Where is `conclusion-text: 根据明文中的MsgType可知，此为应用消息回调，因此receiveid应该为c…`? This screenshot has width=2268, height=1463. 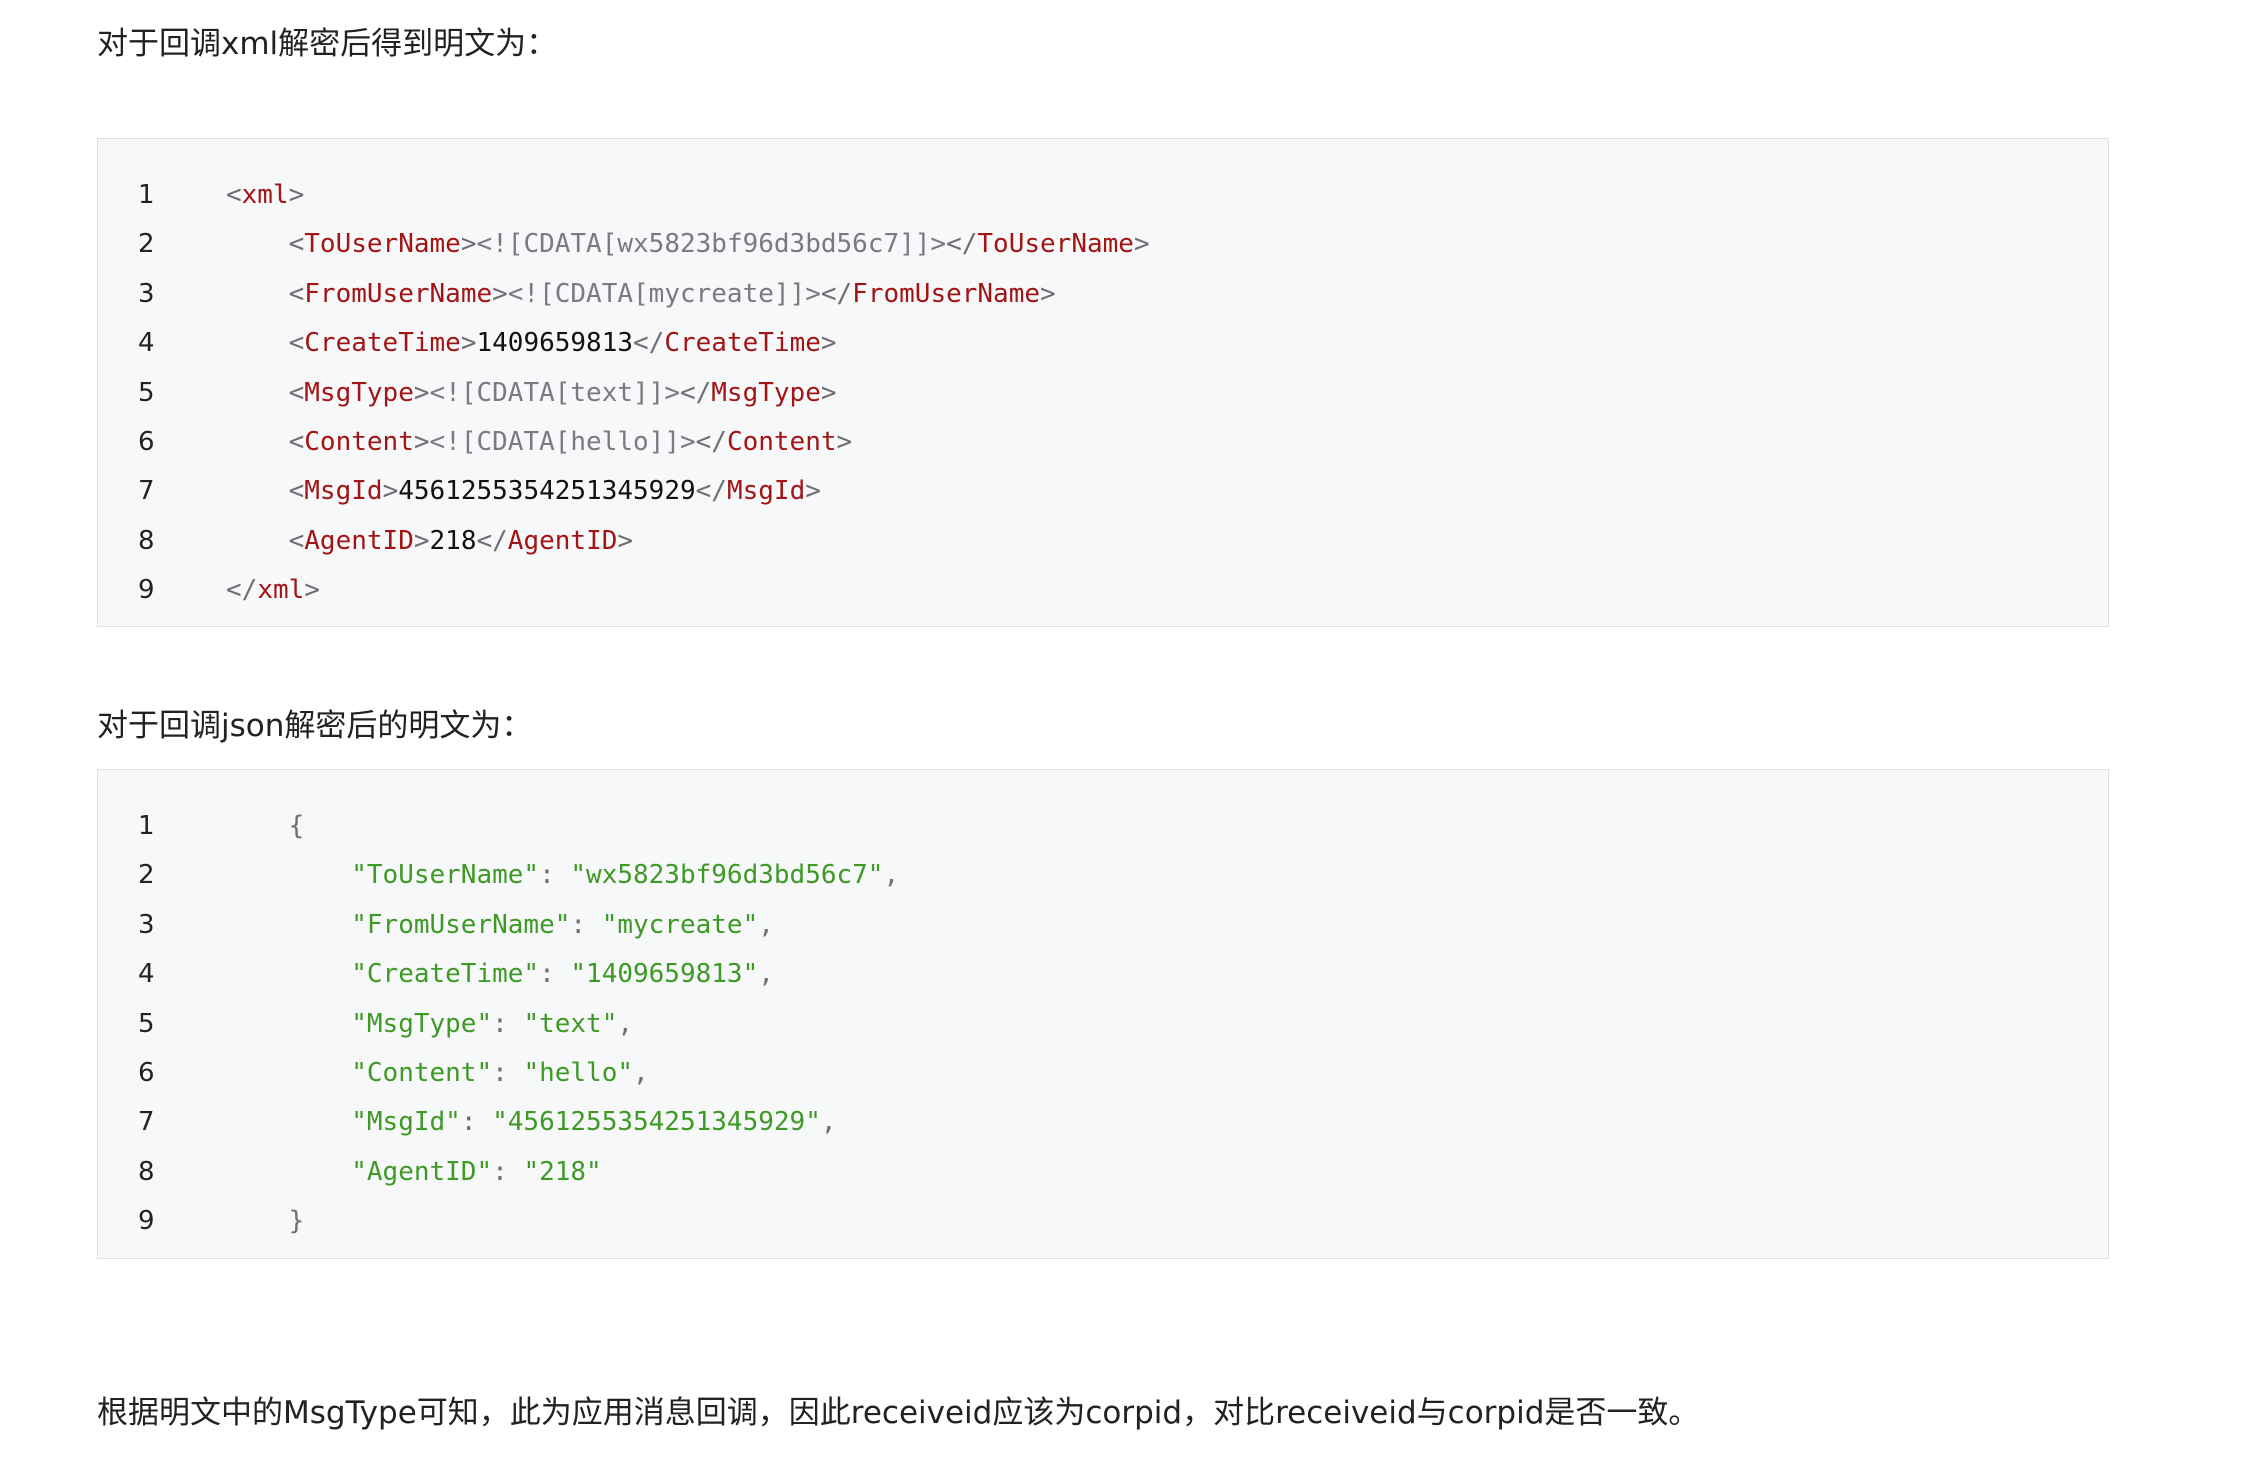 conclusion-text: 根据明文中的MsgType可知，此为应用消息回调，因此receiveid应该为c… is located at coordinates (898, 1413).